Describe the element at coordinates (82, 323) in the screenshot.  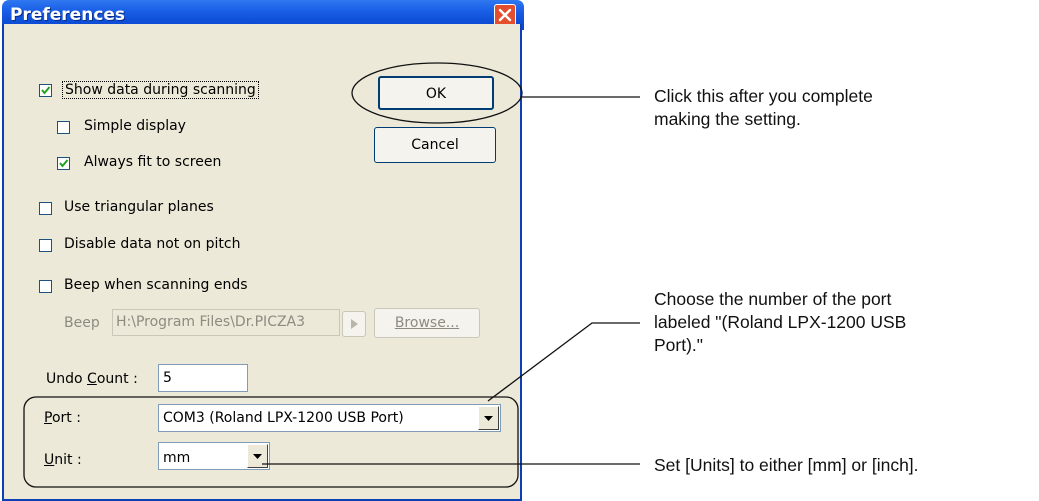
I see `beep-label: Beep` at that location.